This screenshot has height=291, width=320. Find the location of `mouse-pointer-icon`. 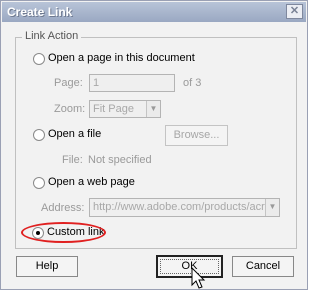

mouse-pointer-icon is located at coordinates (198, 278).